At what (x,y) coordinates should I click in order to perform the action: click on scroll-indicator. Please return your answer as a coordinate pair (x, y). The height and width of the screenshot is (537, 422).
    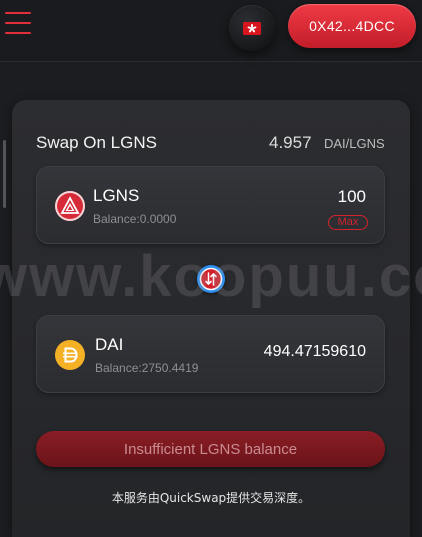
    Looking at the image, I should click on (4, 174).